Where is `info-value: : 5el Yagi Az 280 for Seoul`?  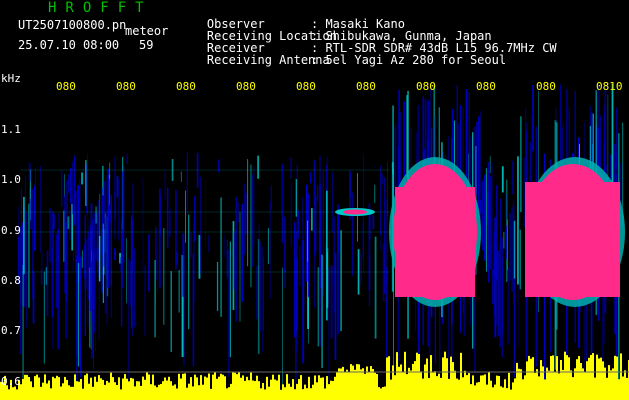 info-value: : 5el Yagi Az 280 for Seoul is located at coordinates (409, 60).